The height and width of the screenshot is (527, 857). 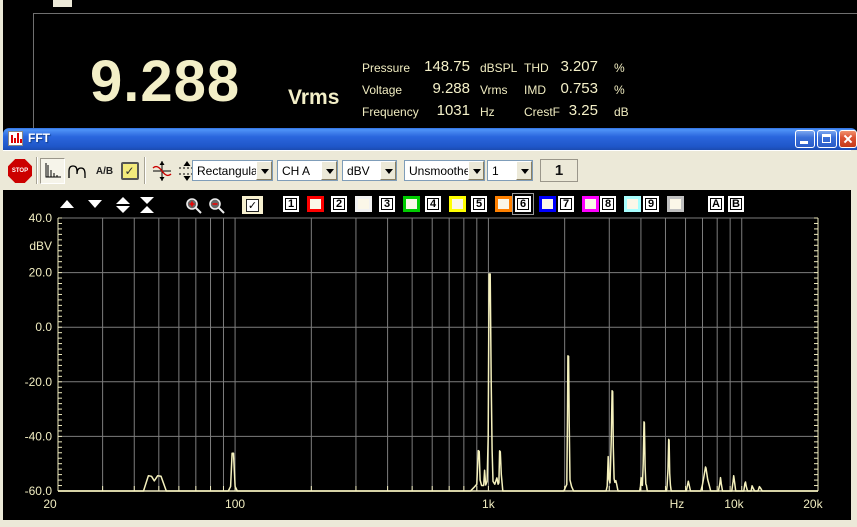 I want to click on fft-window-combo: Rectangular, so click(x=232, y=170).